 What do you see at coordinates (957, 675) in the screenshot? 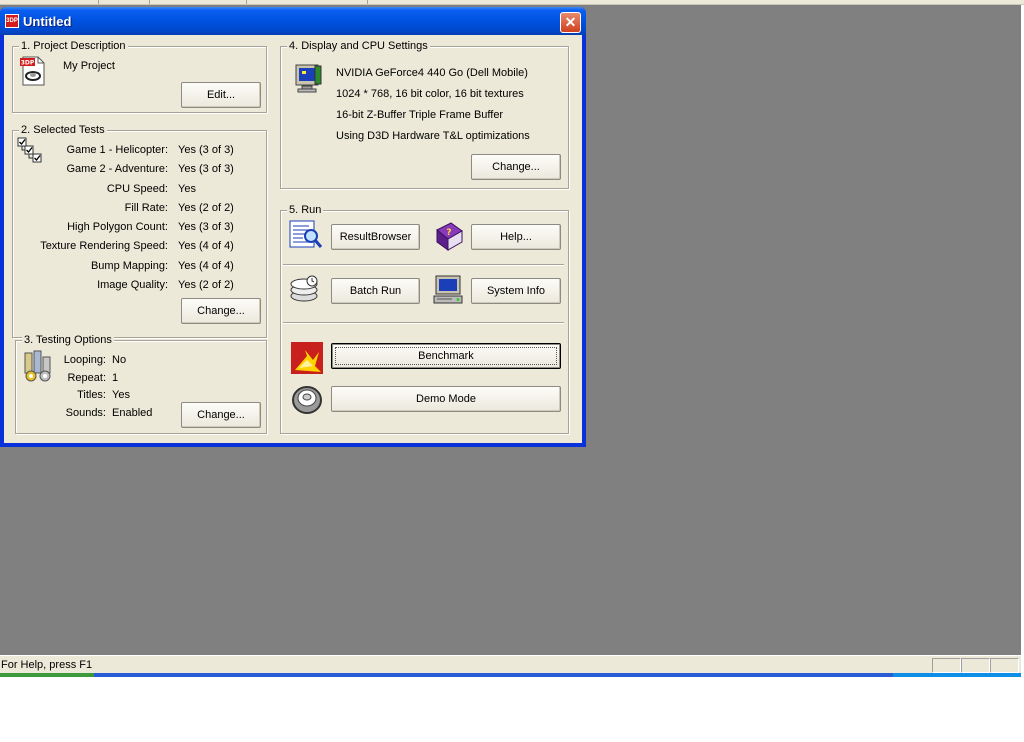
I see `system-tray-strip` at bounding box center [957, 675].